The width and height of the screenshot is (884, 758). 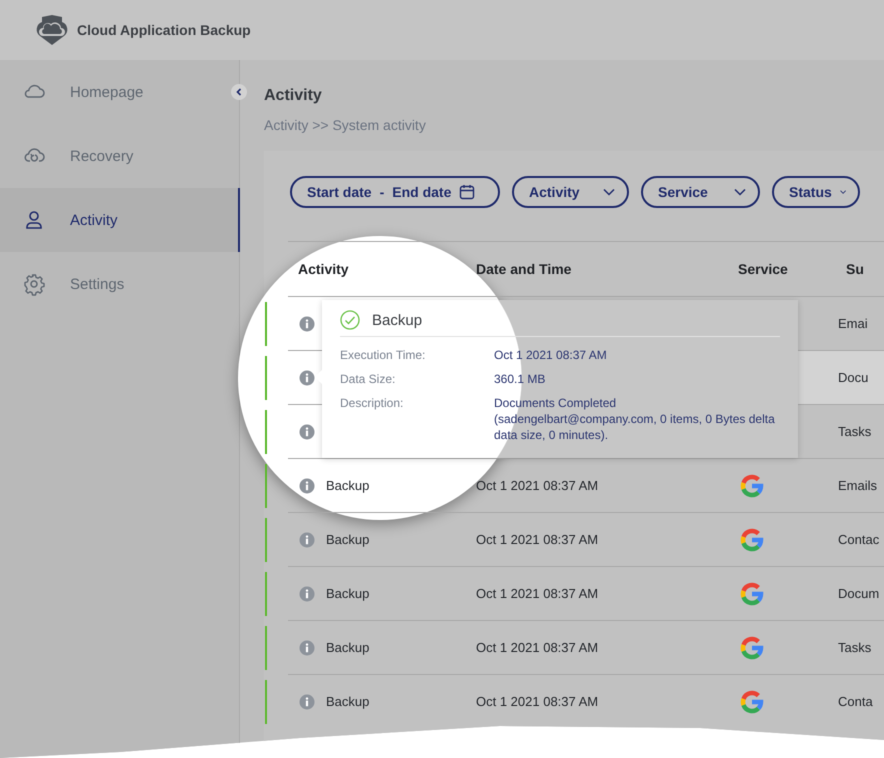 What do you see at coordinates (523, 269) in the screenshot?
I see `column-header: Date and Time` at bounding box center [523, 269].